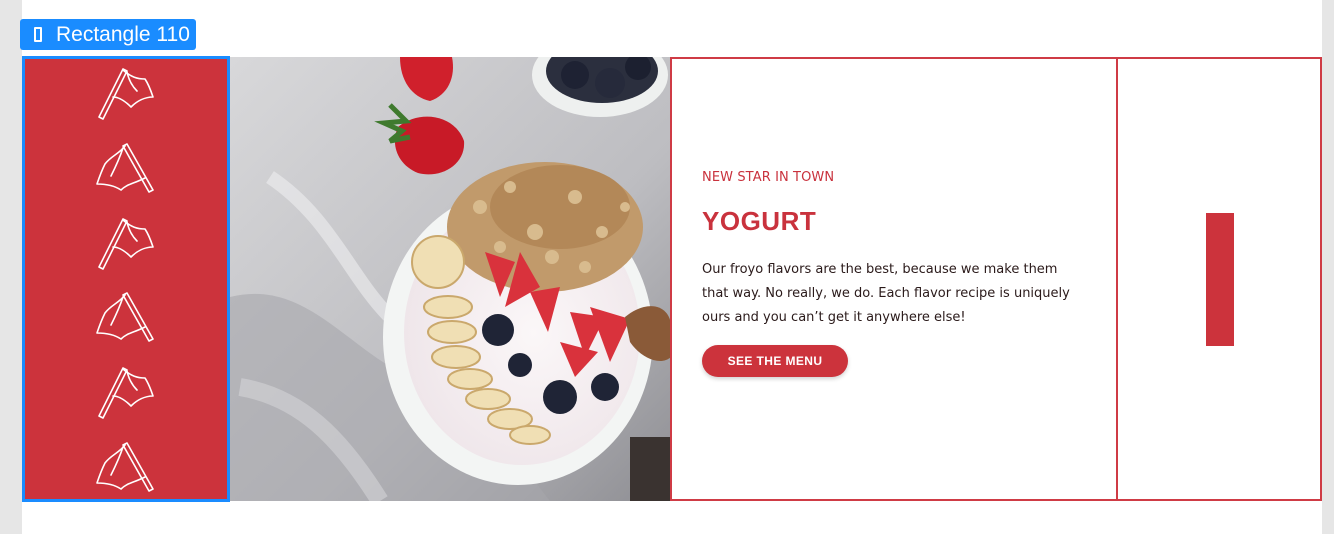 This screenshot has width=1334, height=534. Describe the element at coordinates (126, 279) in the screenshot. I see `flag-panel` at that location.